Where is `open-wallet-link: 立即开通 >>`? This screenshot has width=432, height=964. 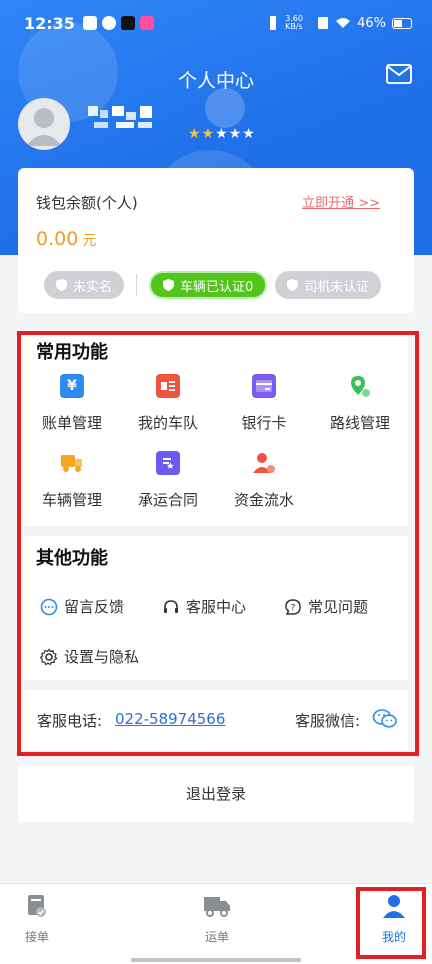 open-wallet-link: 立即开通 >> is located at coordinates (341, 201).